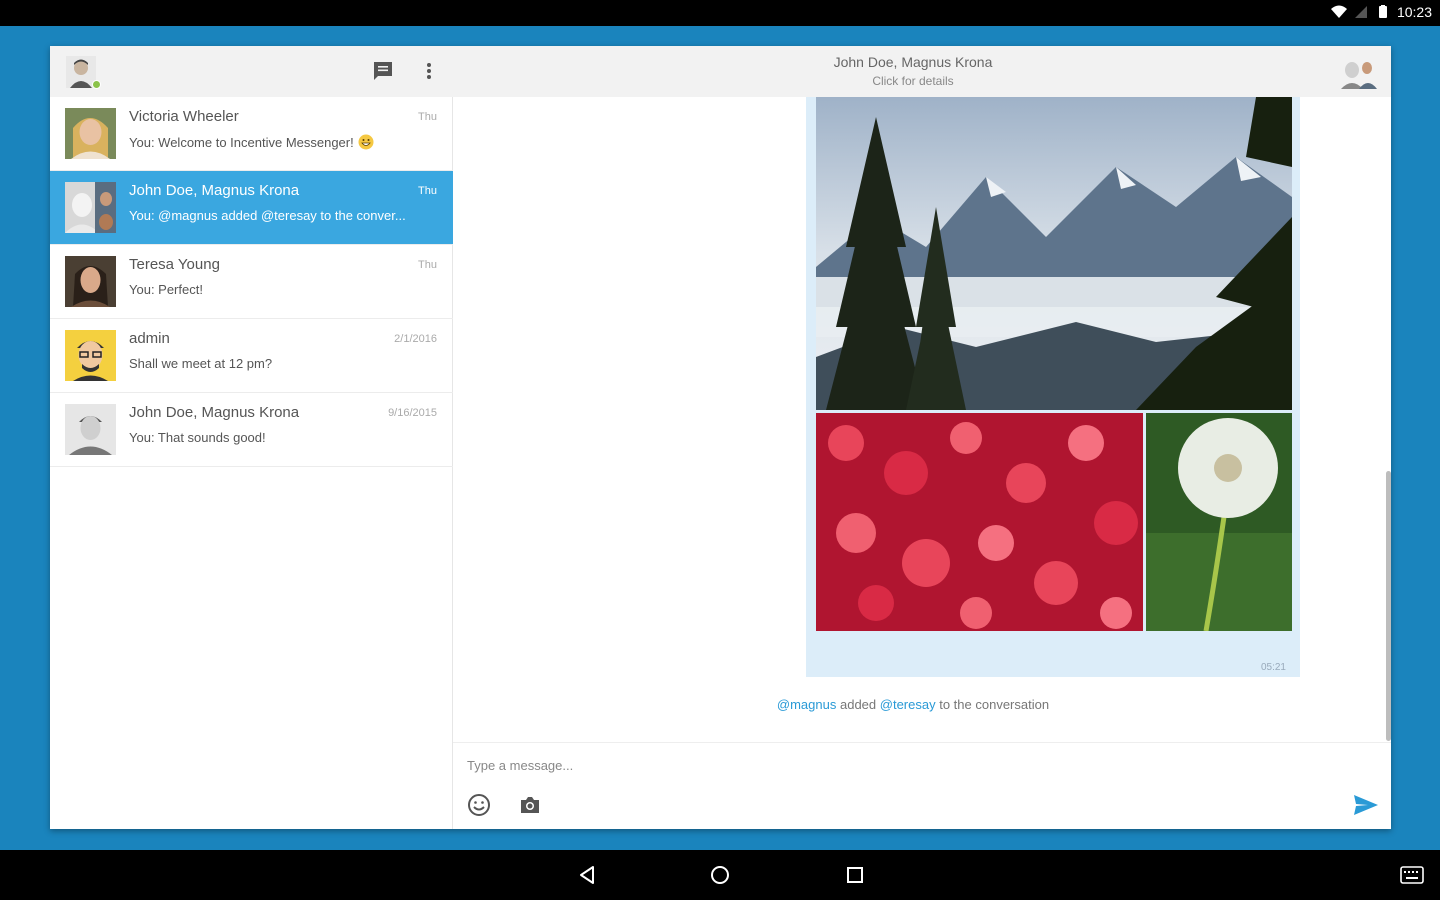 The width and height of the screenshot is (1440, 900). Describe the element at coordinates (415, 339) in the screenshot. I see `conversation-date: 2/1/2016` at that location.